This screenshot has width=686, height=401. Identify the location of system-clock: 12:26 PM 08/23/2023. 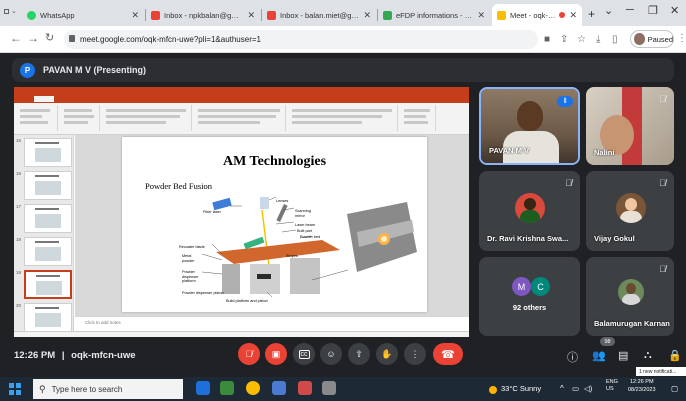
(642, 386).